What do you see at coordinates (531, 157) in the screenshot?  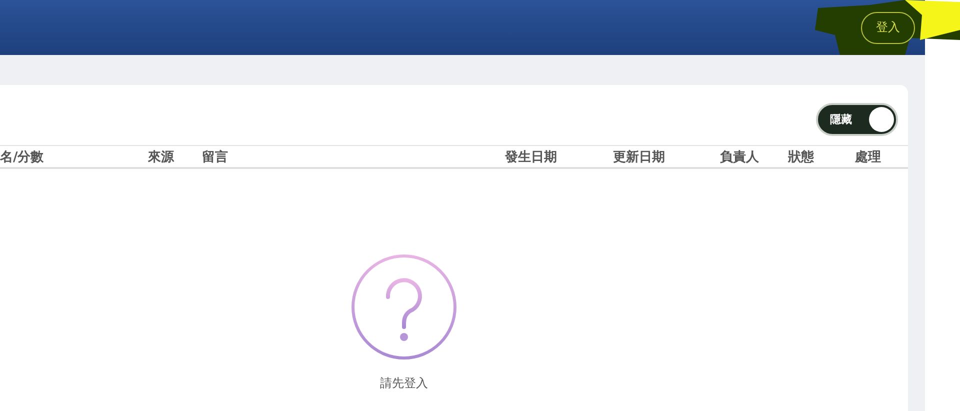 I see `column-header: 發生日期` at bounding box center [531, 157].